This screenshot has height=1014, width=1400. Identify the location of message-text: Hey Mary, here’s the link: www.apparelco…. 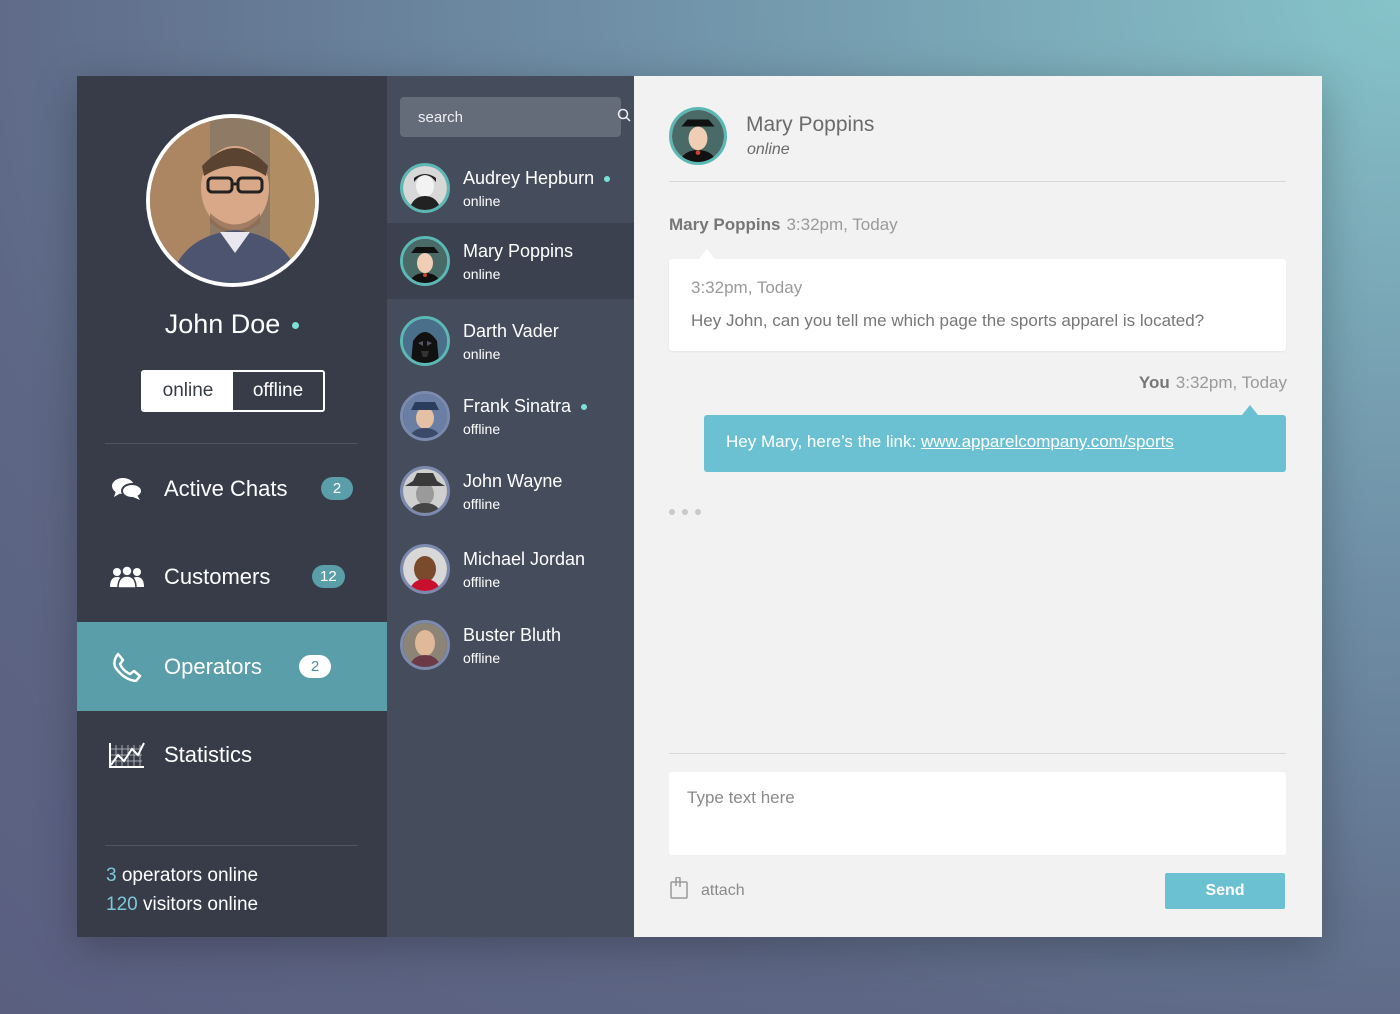
(950, 442).